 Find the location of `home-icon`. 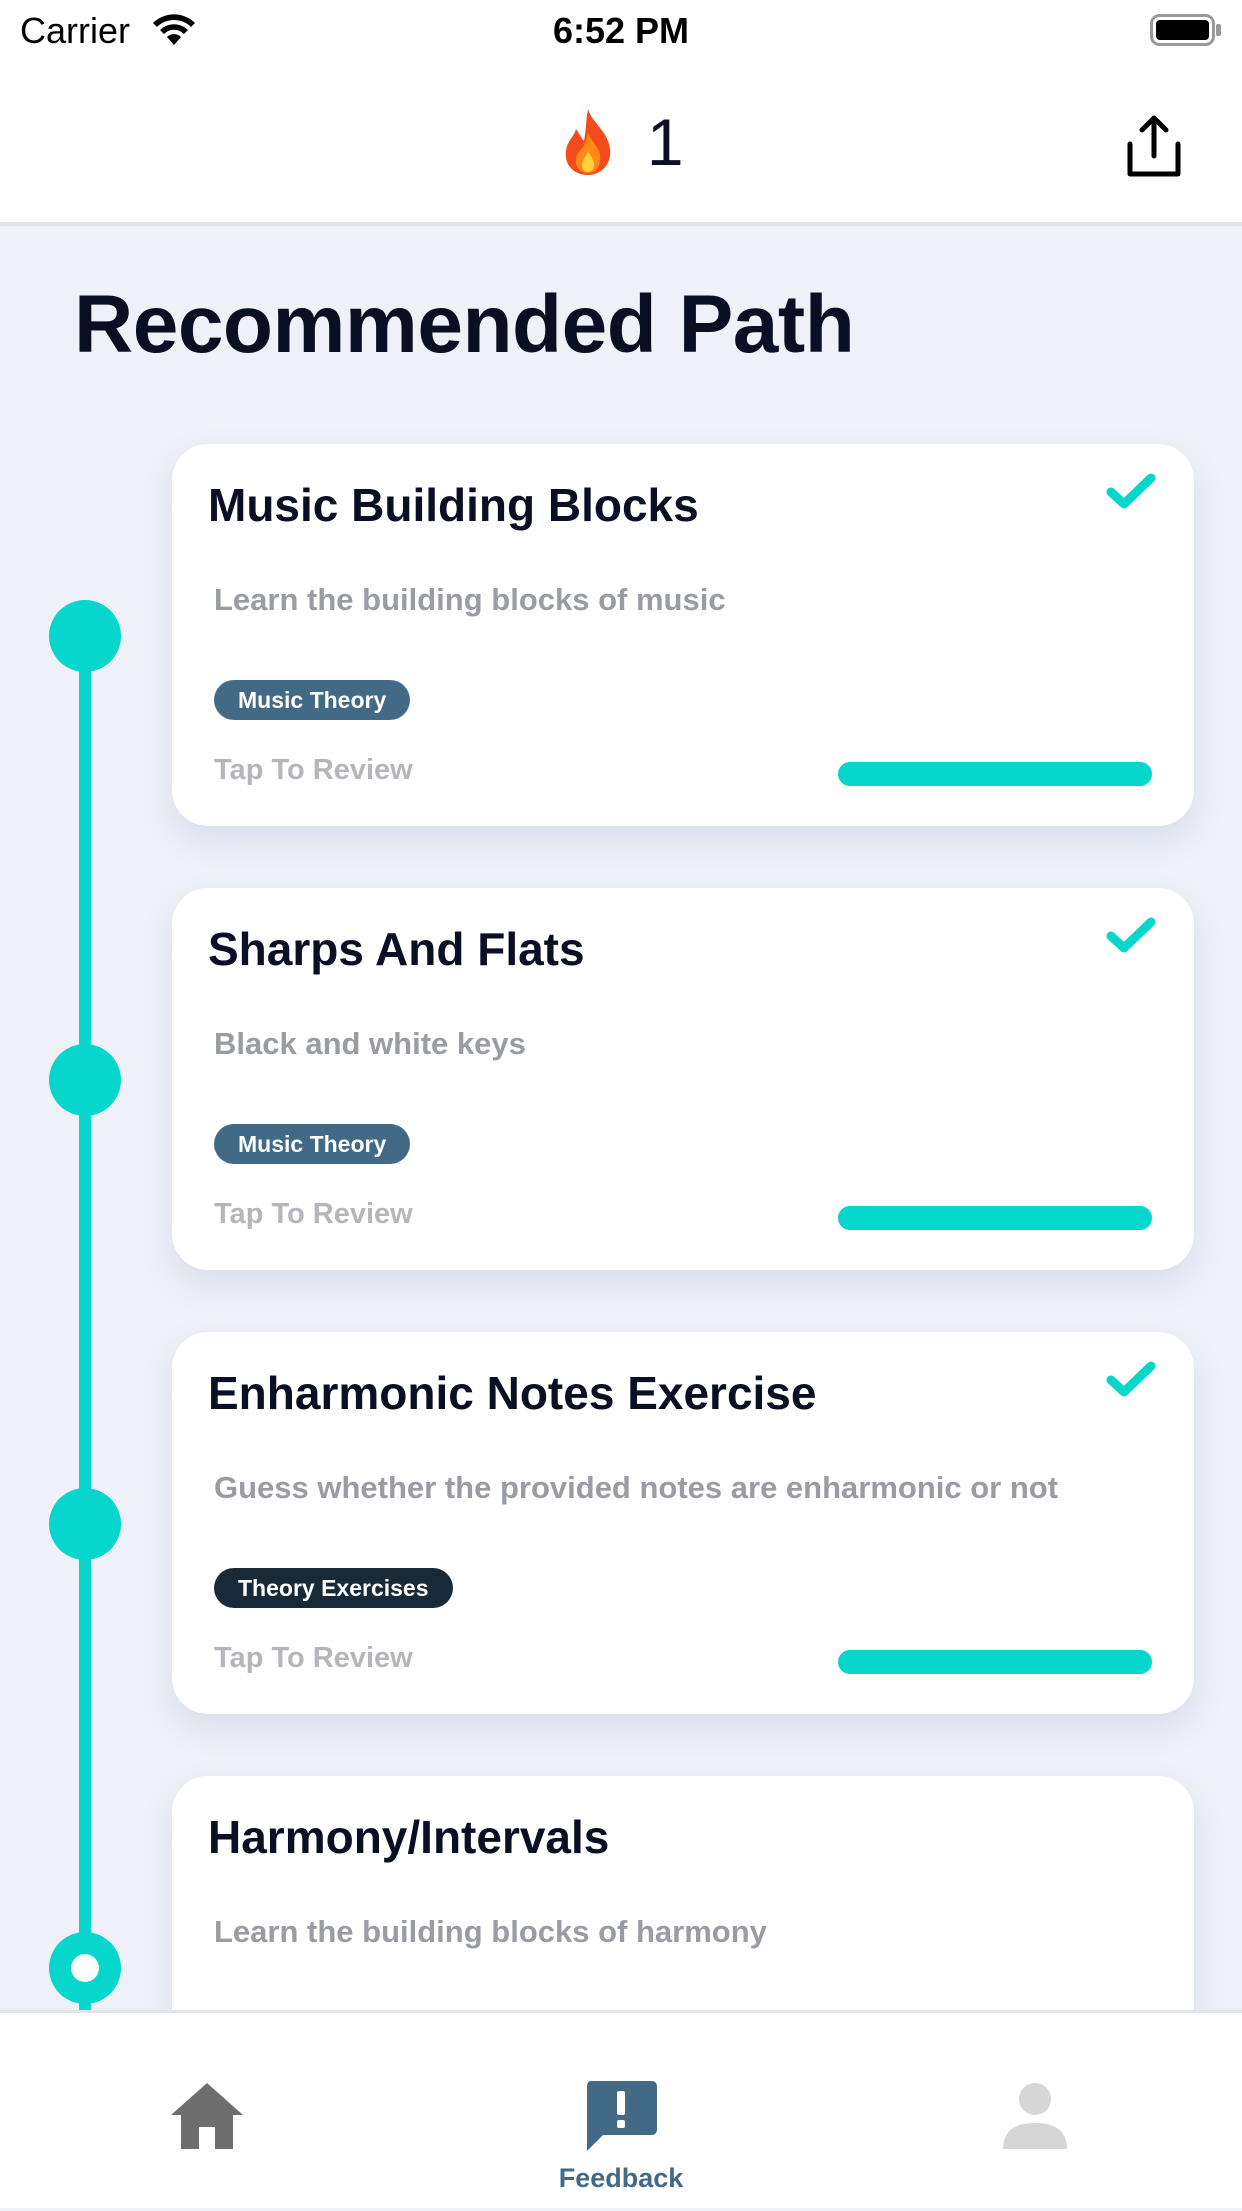

home-icon is located at coordinates (207, 2116).